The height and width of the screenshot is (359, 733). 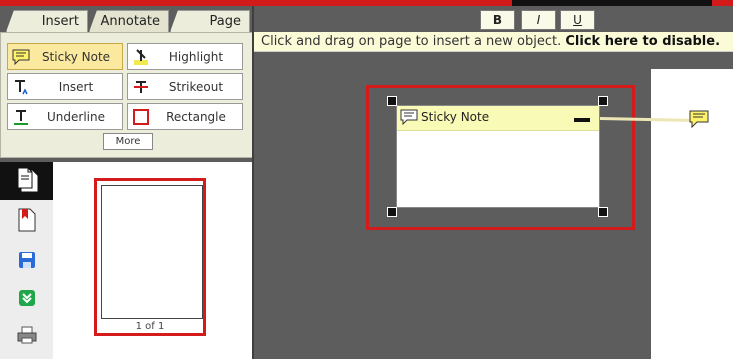 I want to click on tab-strip: Insert Annotate Page, so click(x=126, y=19).